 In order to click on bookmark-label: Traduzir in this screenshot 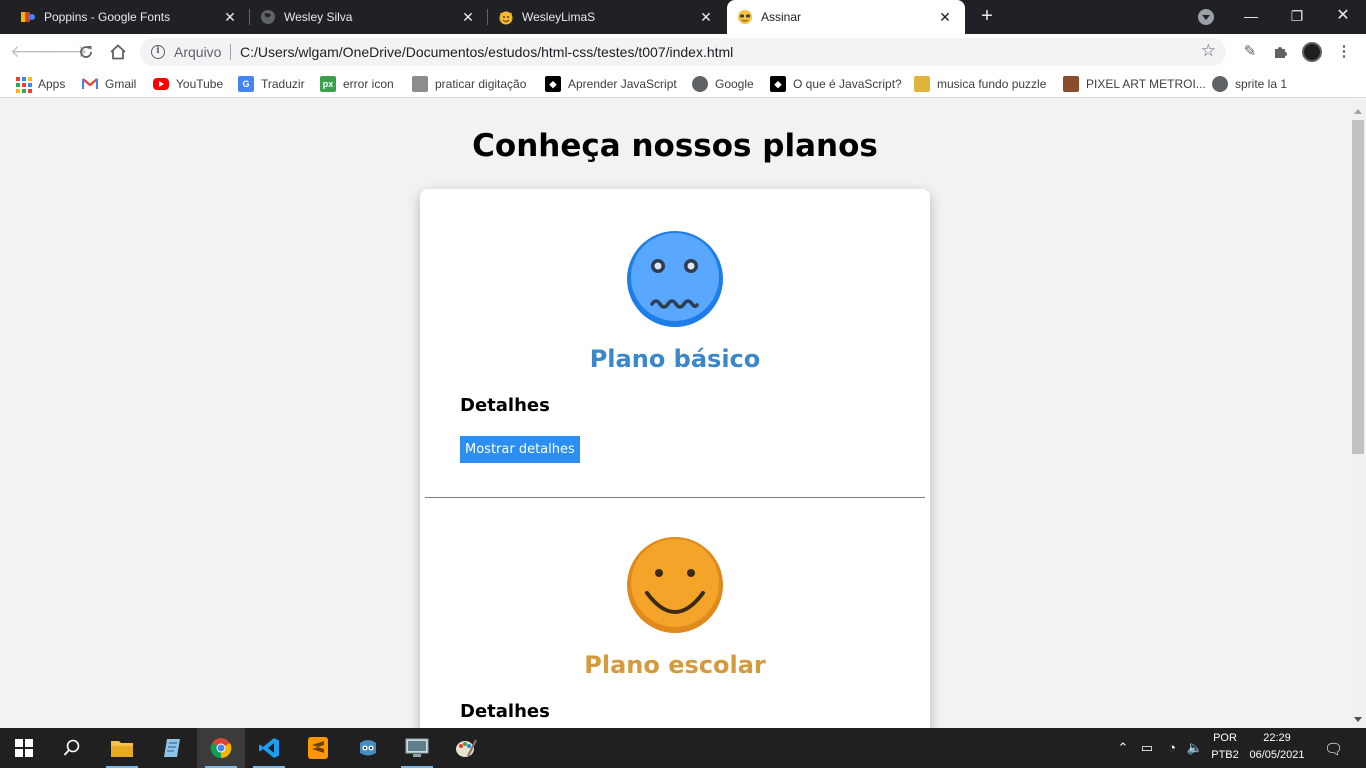, I will do `click(283, 84)`.